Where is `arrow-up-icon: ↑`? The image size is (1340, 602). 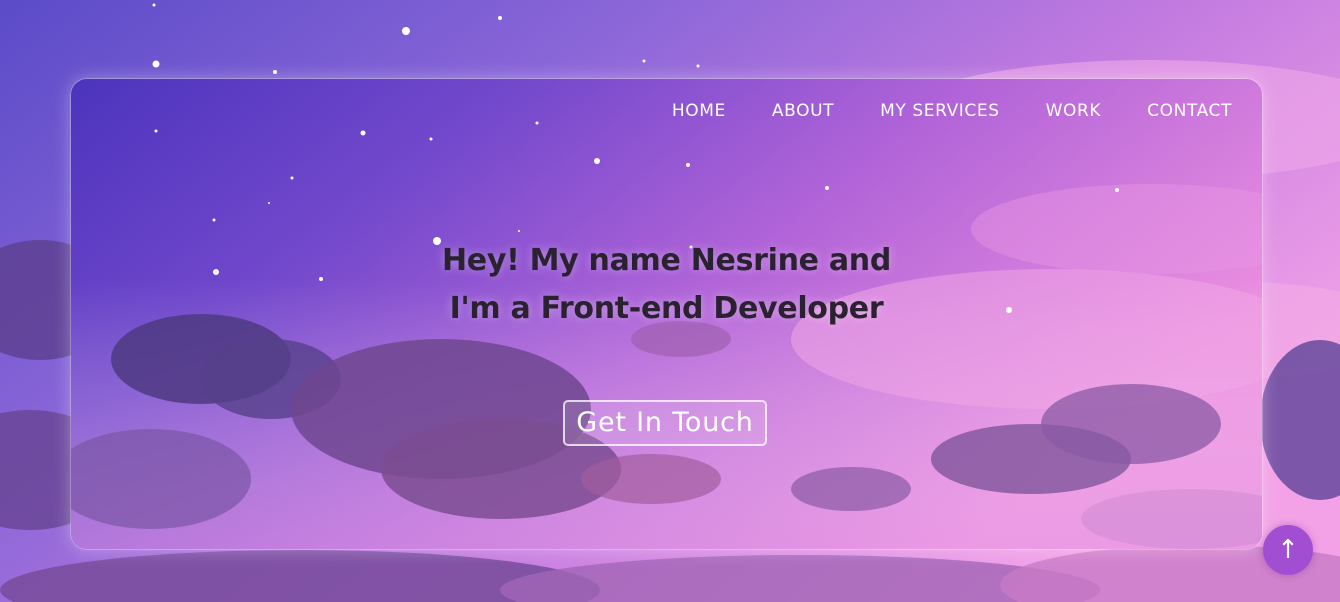 arrow-up-icon: ↑ is located at coordinates (1288, 550).